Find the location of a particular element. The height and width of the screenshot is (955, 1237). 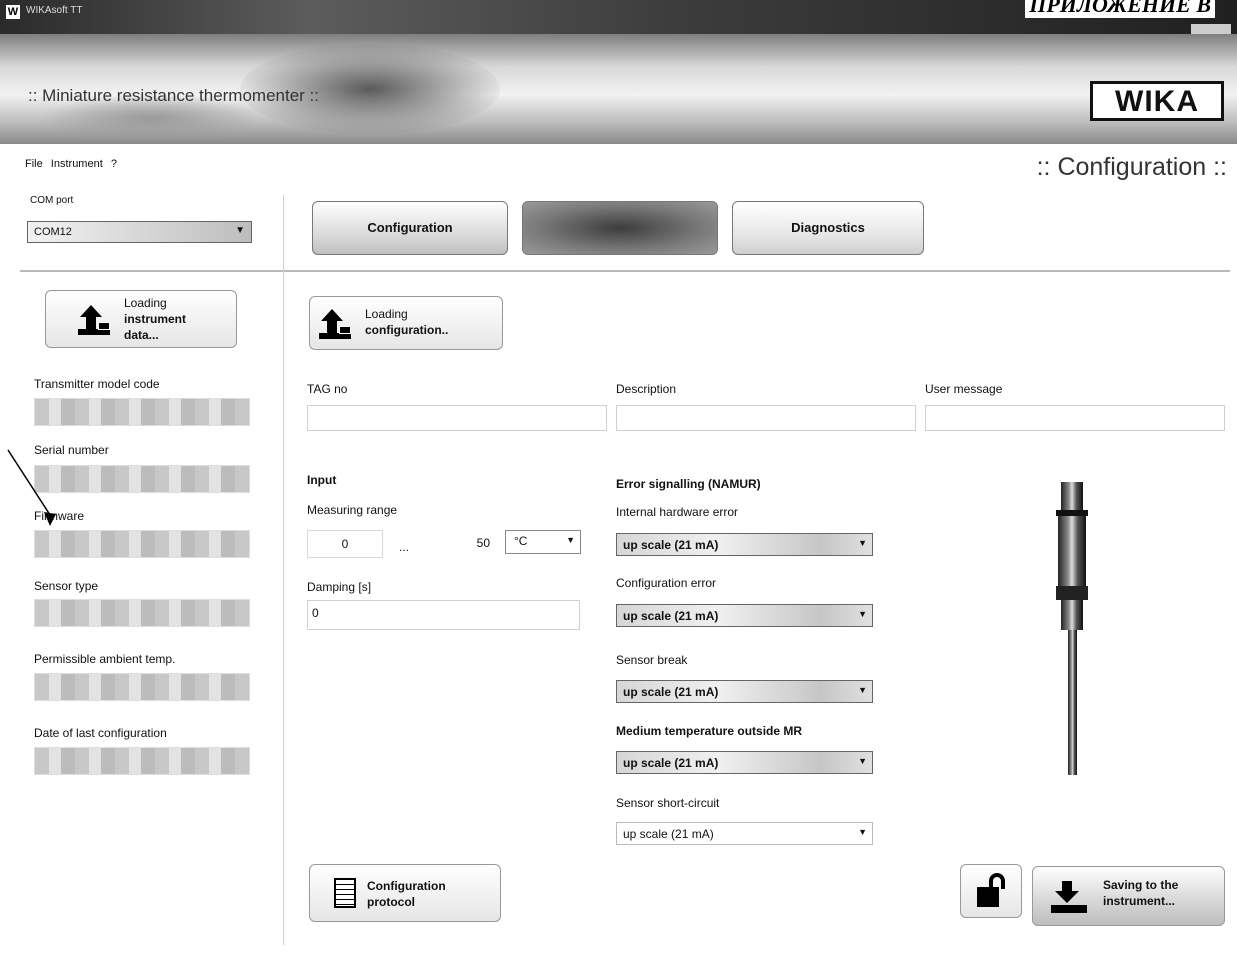

description-label: Description is located at coordinates (646, 389).